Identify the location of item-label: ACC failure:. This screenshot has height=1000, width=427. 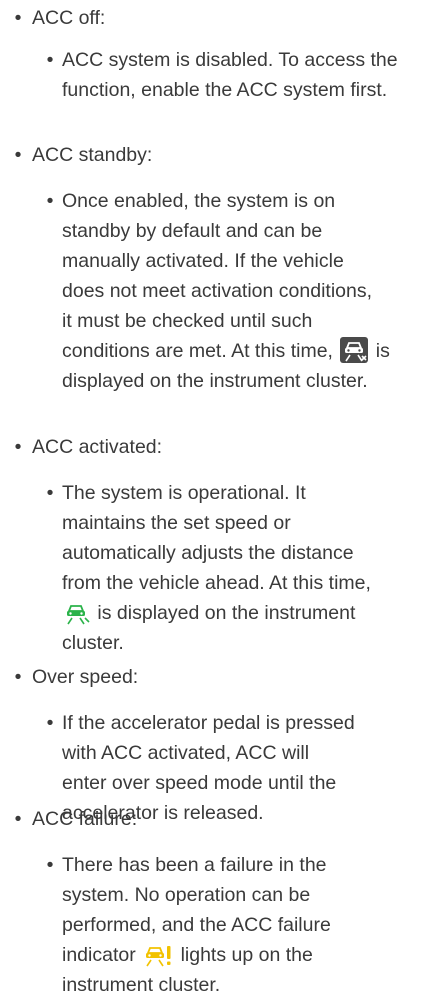
(85, 819).